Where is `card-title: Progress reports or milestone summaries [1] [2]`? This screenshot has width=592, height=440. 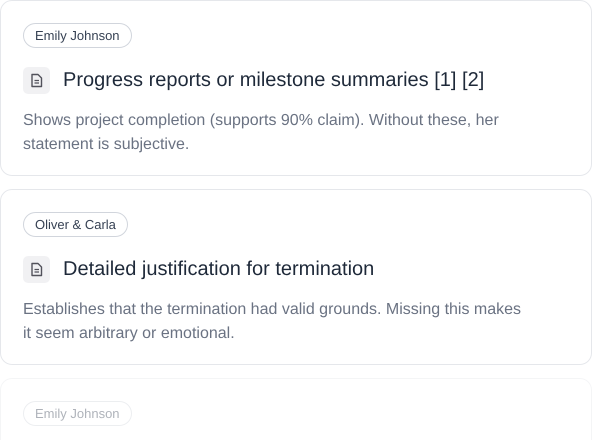 card-title: Progress reports or milestone summaries [1] [2] is located at coordinates (273, 80).